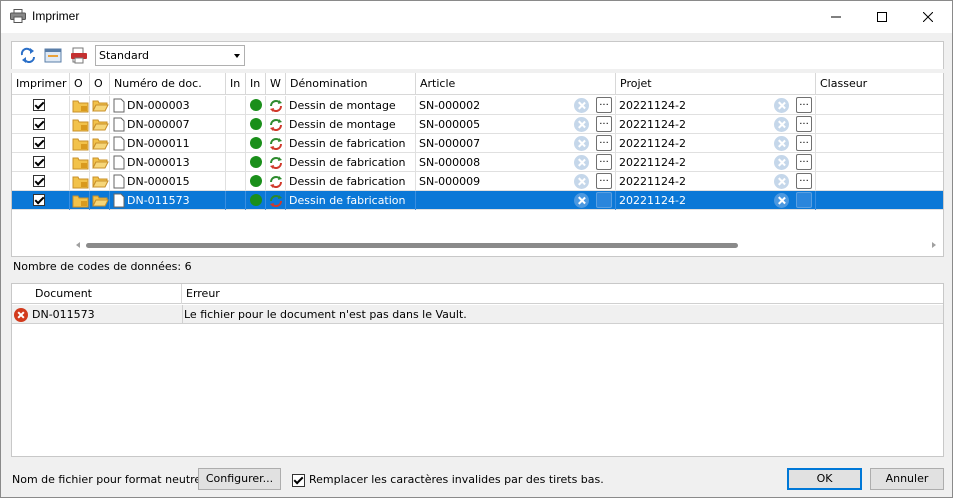 The height and width of the screenshot is (498, 953). I want to click on doc-number-cell: DN-000003, so click(168, 105).